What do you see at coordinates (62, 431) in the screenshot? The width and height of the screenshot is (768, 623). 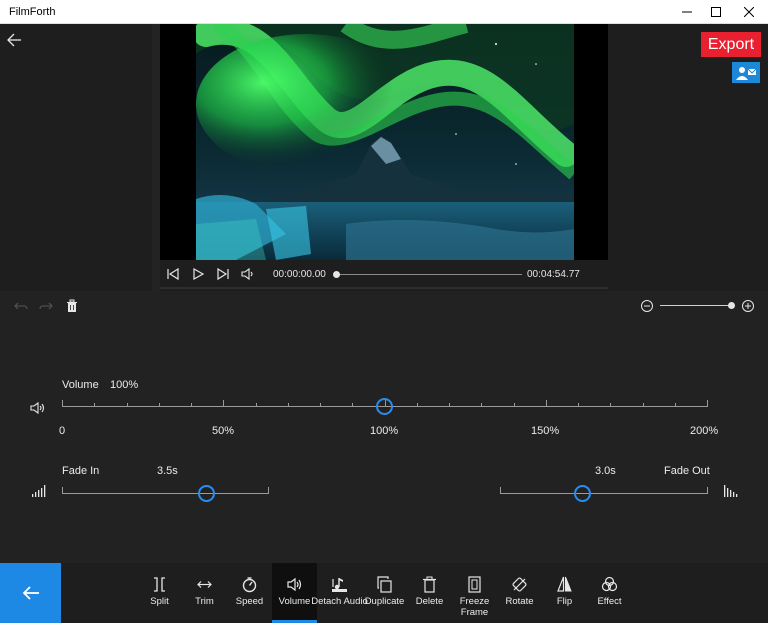 I see `volume-tick-0: 0` at bounding box center [62, 431].